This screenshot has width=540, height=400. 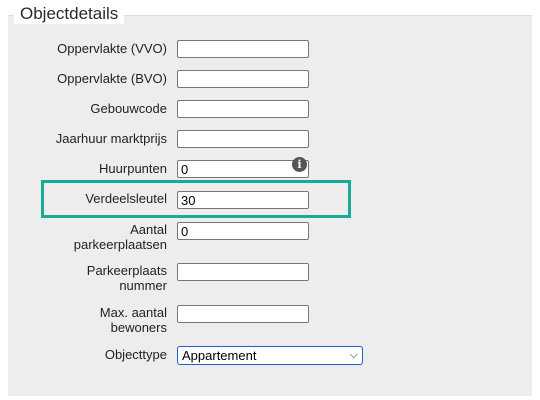 I want to click on parkeerplaats-nummer-input, so click(x=243, y=272).